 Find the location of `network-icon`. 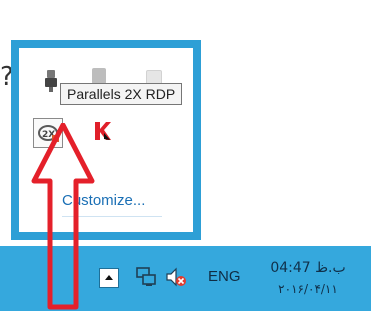

network-icon is located at coordinates (146, 277).